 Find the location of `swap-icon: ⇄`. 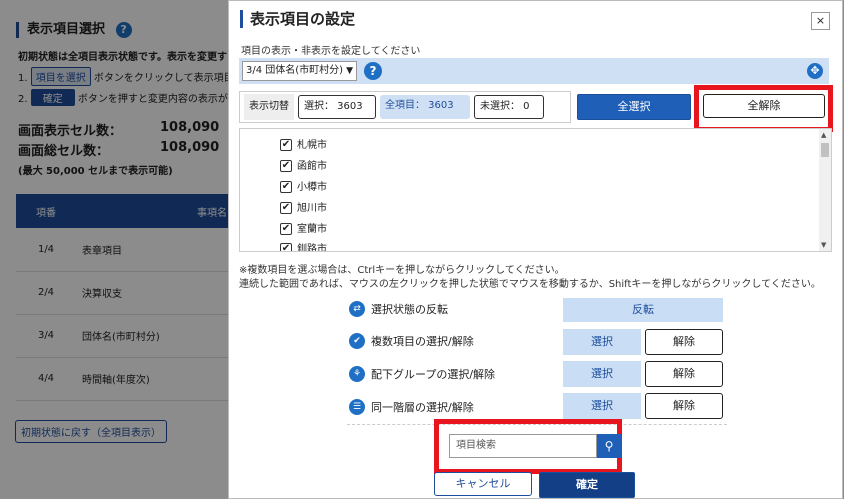

swap-icon: ⇄ is located at coordinates (357, 309).